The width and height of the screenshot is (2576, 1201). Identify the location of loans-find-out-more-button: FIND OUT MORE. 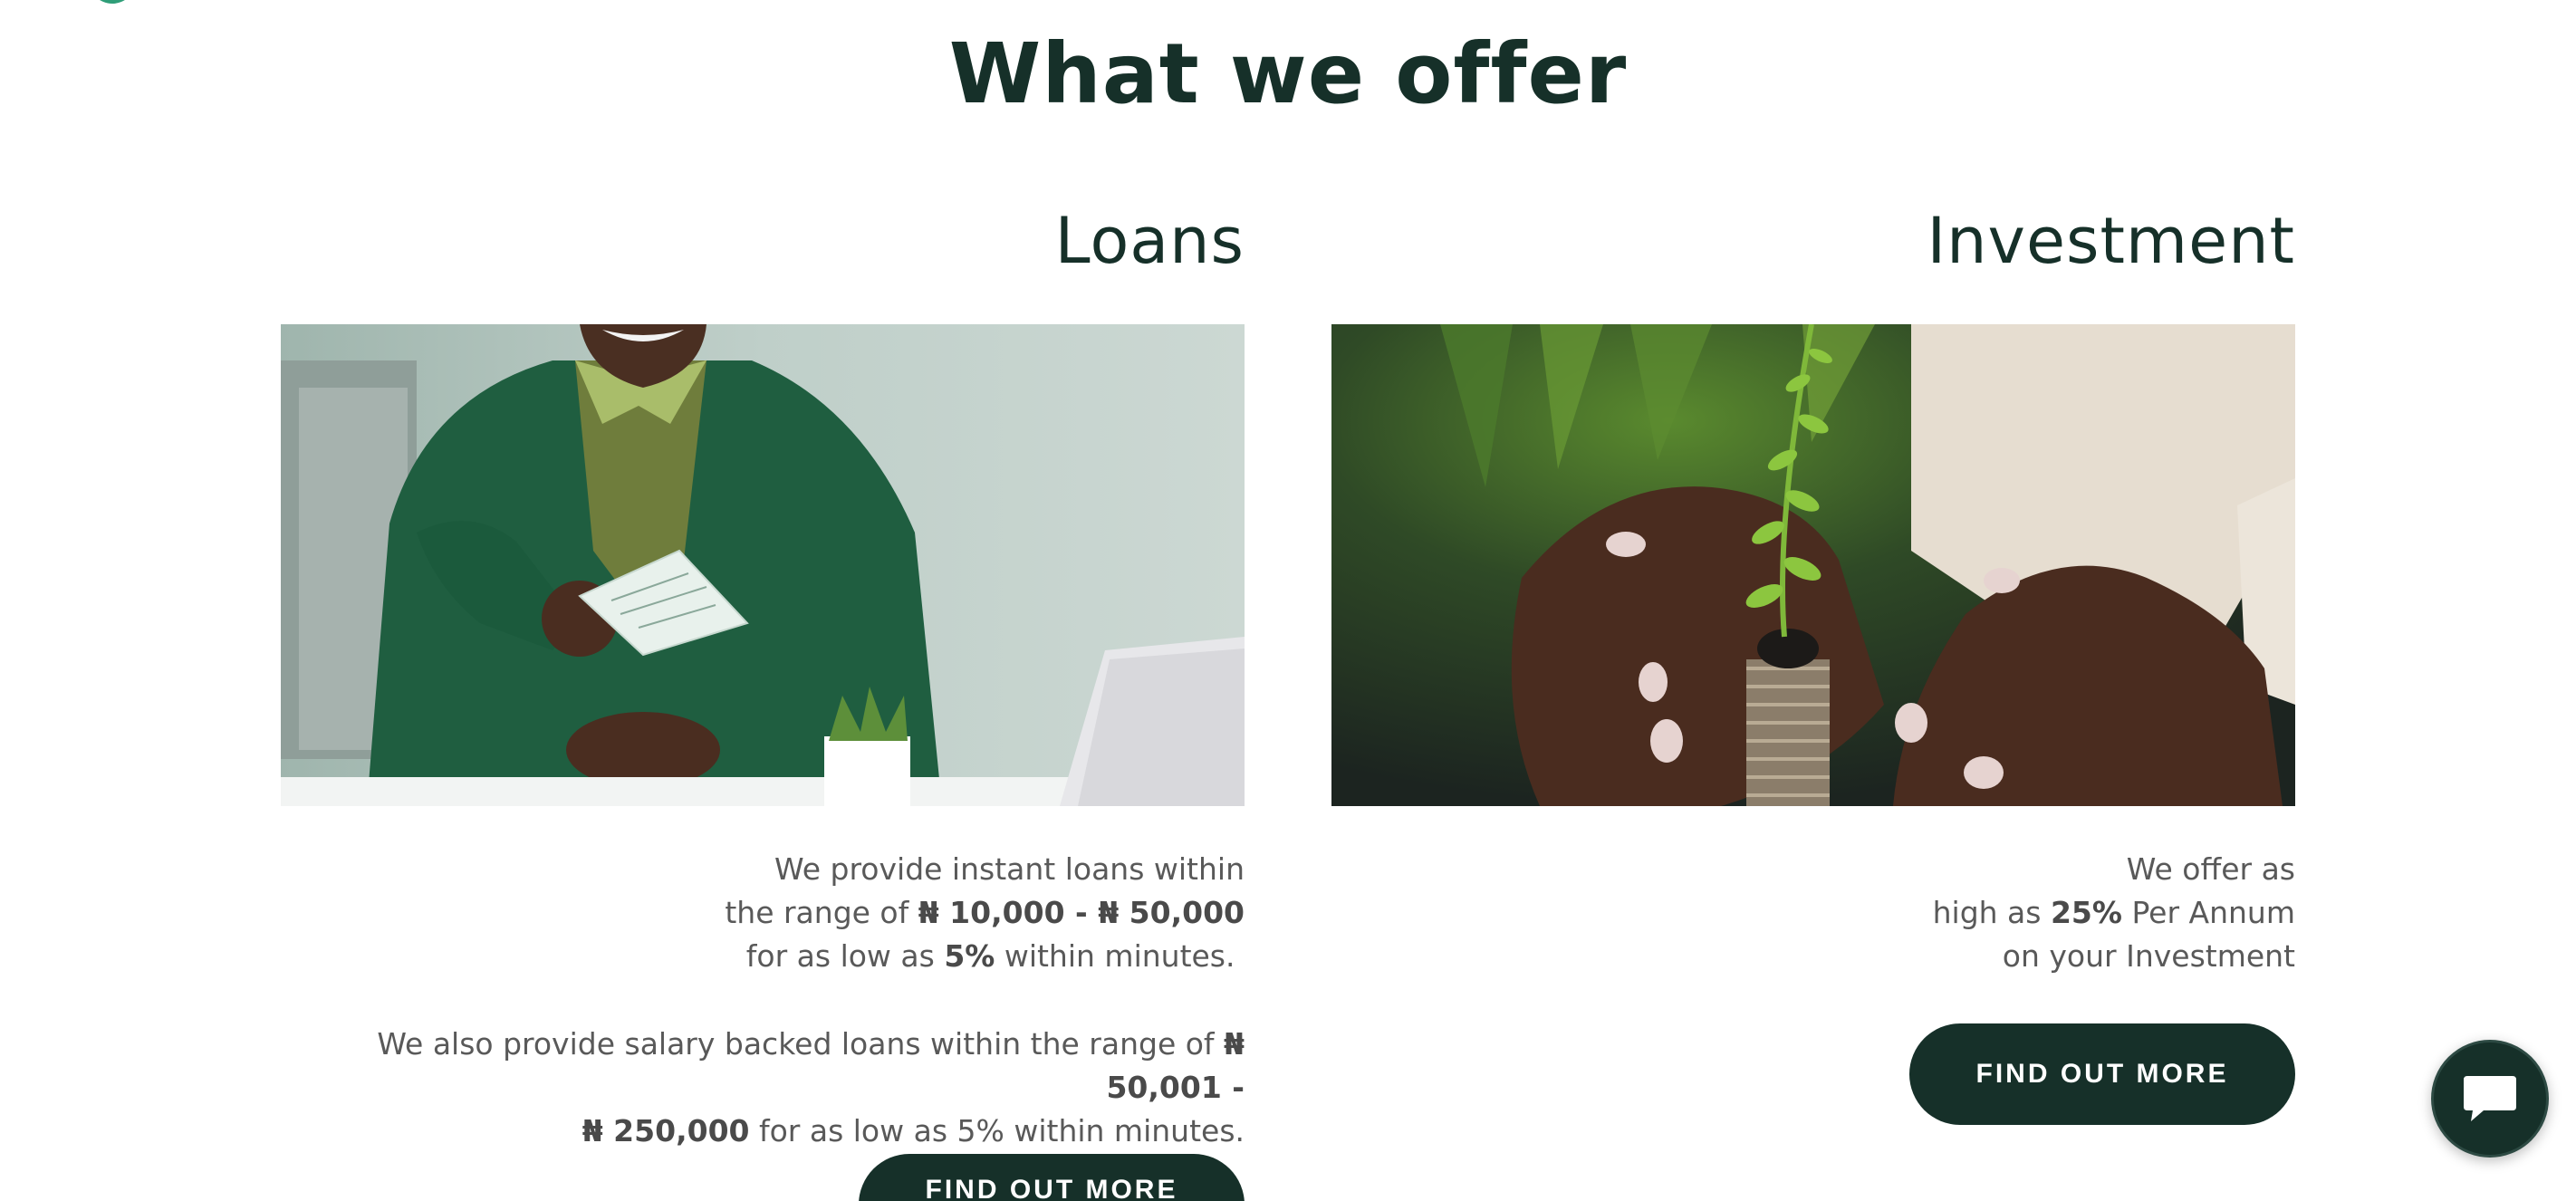
(1052, 1177).